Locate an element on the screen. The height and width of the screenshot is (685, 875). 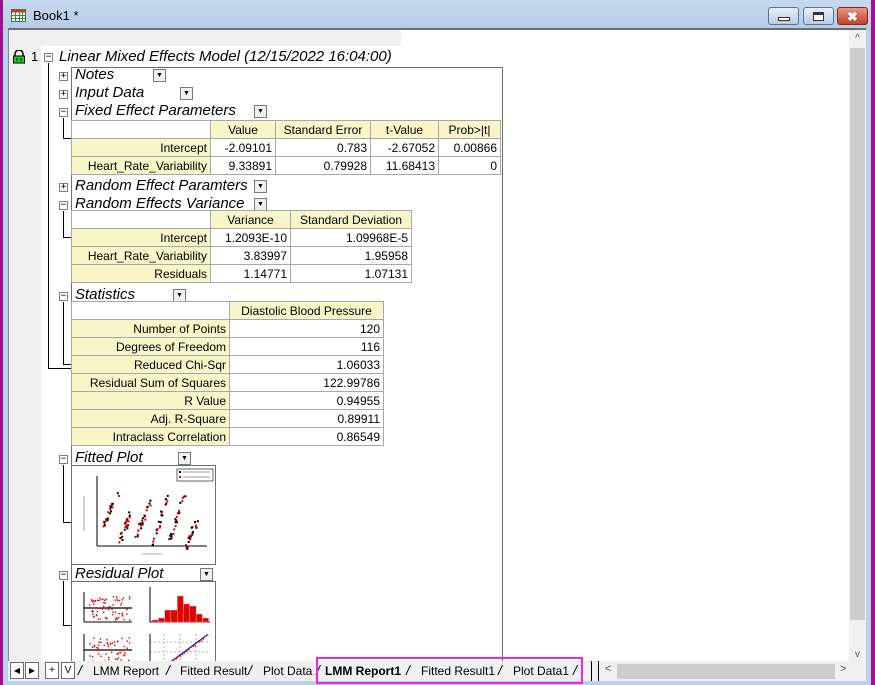
window-frame-left is located at coordinates (1, 342).